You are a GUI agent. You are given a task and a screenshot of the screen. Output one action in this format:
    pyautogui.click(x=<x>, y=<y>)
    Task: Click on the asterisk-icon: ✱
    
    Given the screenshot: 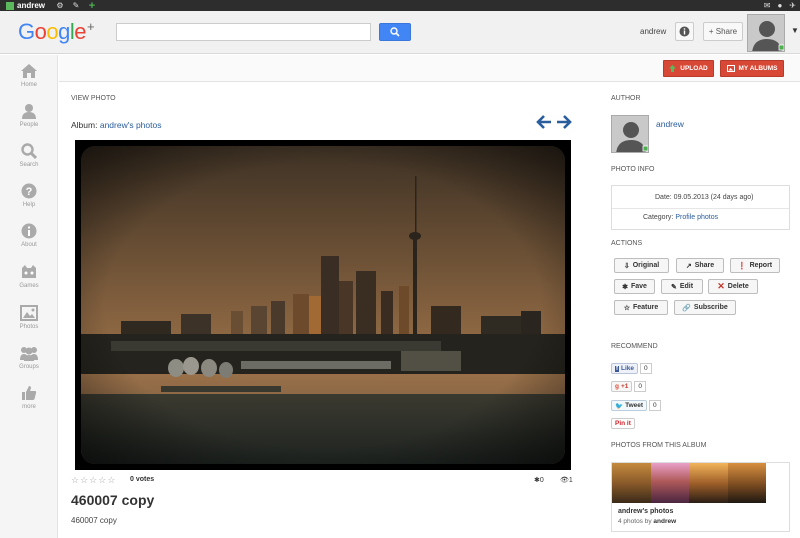 What is the action you would take?
    pyautogui.click(x=625, y=287)
    